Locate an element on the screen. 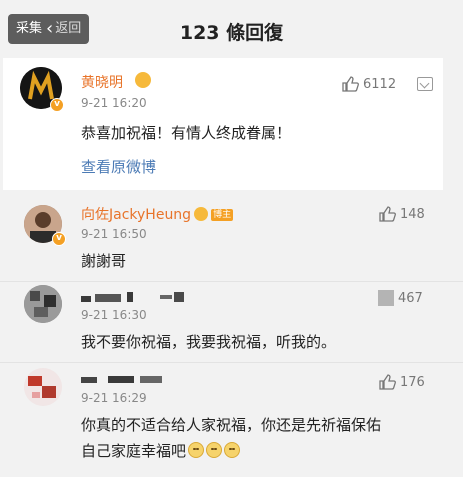  reply-text-line1: 你真的不适合给人家祝福，你还是先祈福保佑 is located at coordinates (231, 425).